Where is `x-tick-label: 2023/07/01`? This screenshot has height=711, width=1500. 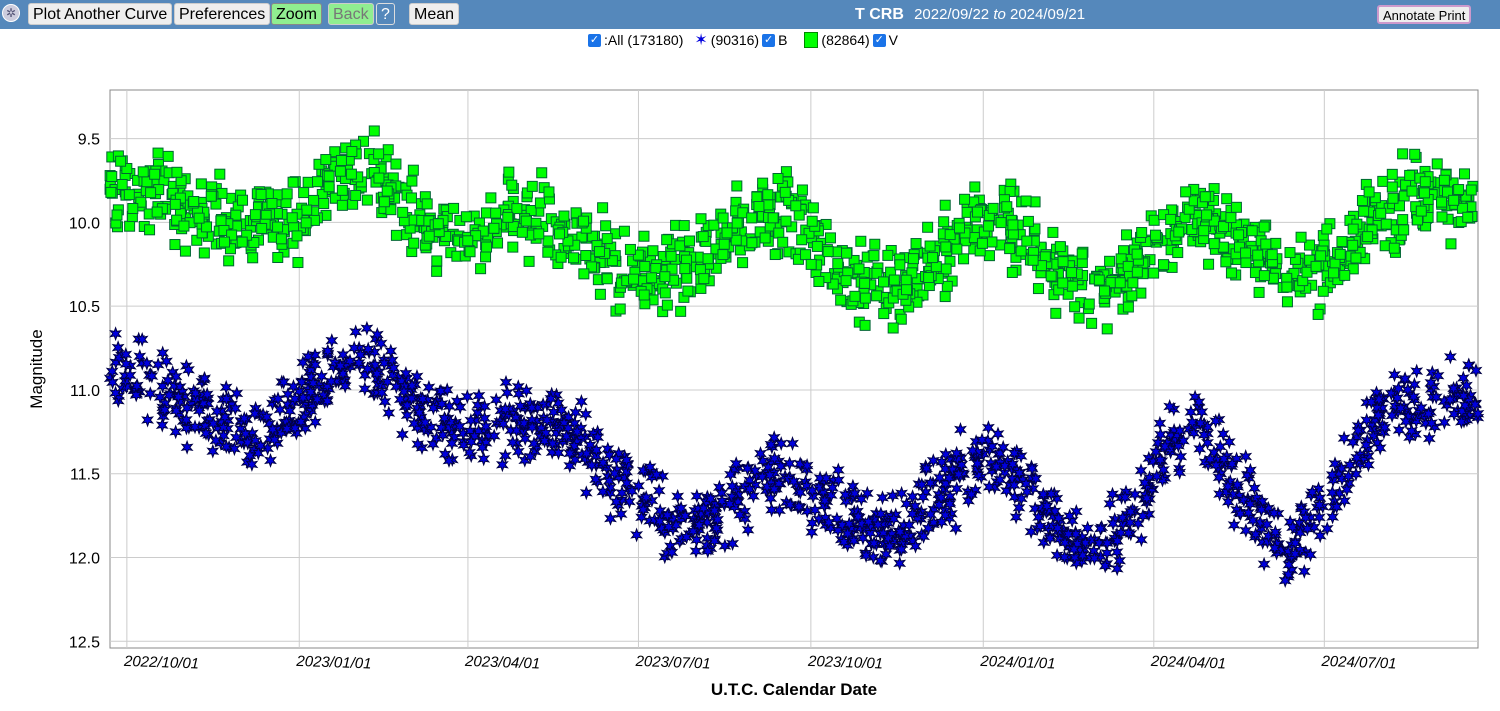 x-tick-label: 2023/07/01 is located at coordinates (672, 663).